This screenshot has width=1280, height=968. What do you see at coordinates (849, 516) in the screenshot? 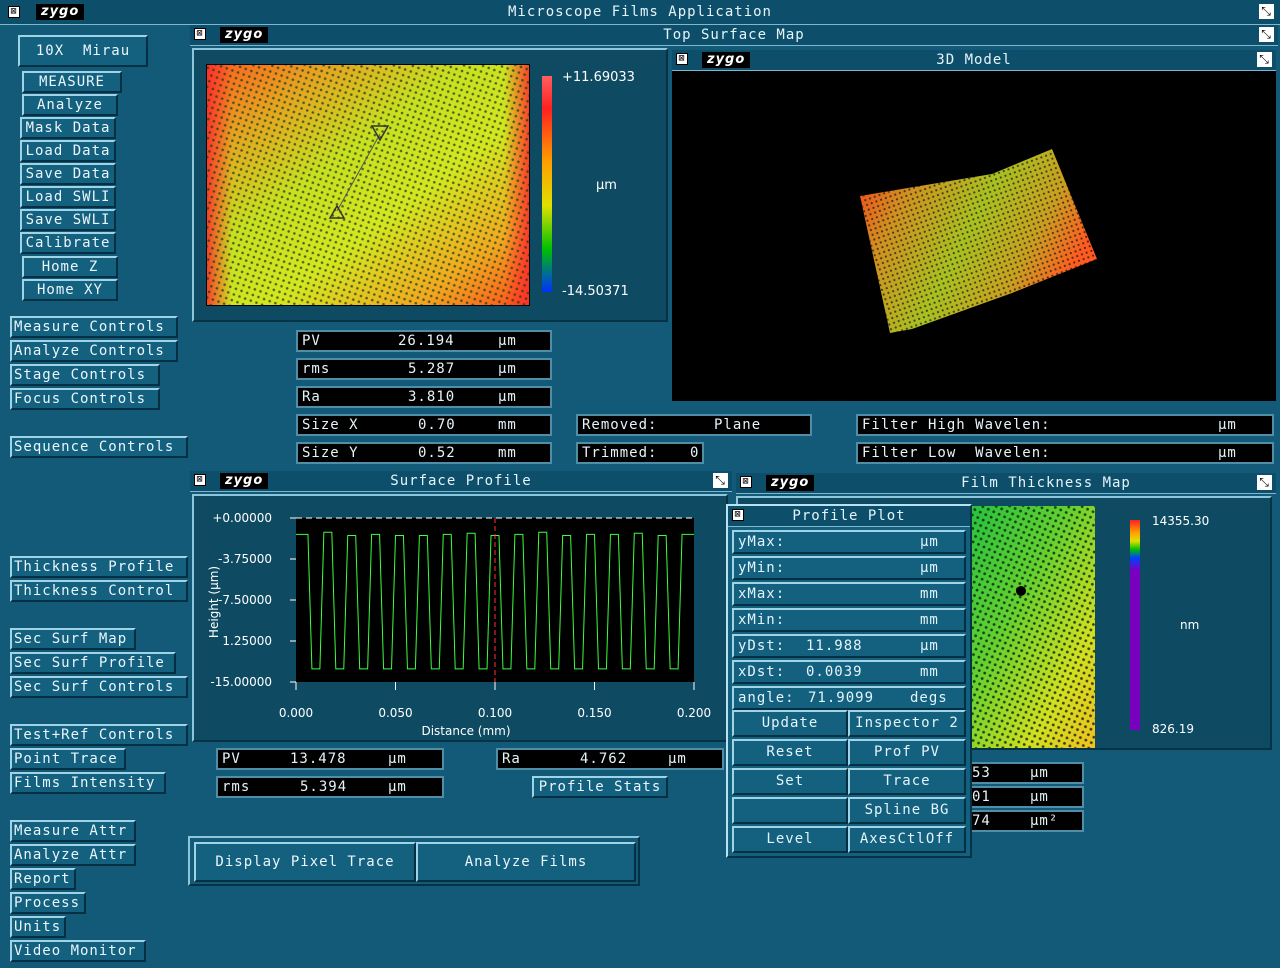
I see `profile-plot-titlebar: ⊠ Profile Plot` at bounding box center [849, 516].